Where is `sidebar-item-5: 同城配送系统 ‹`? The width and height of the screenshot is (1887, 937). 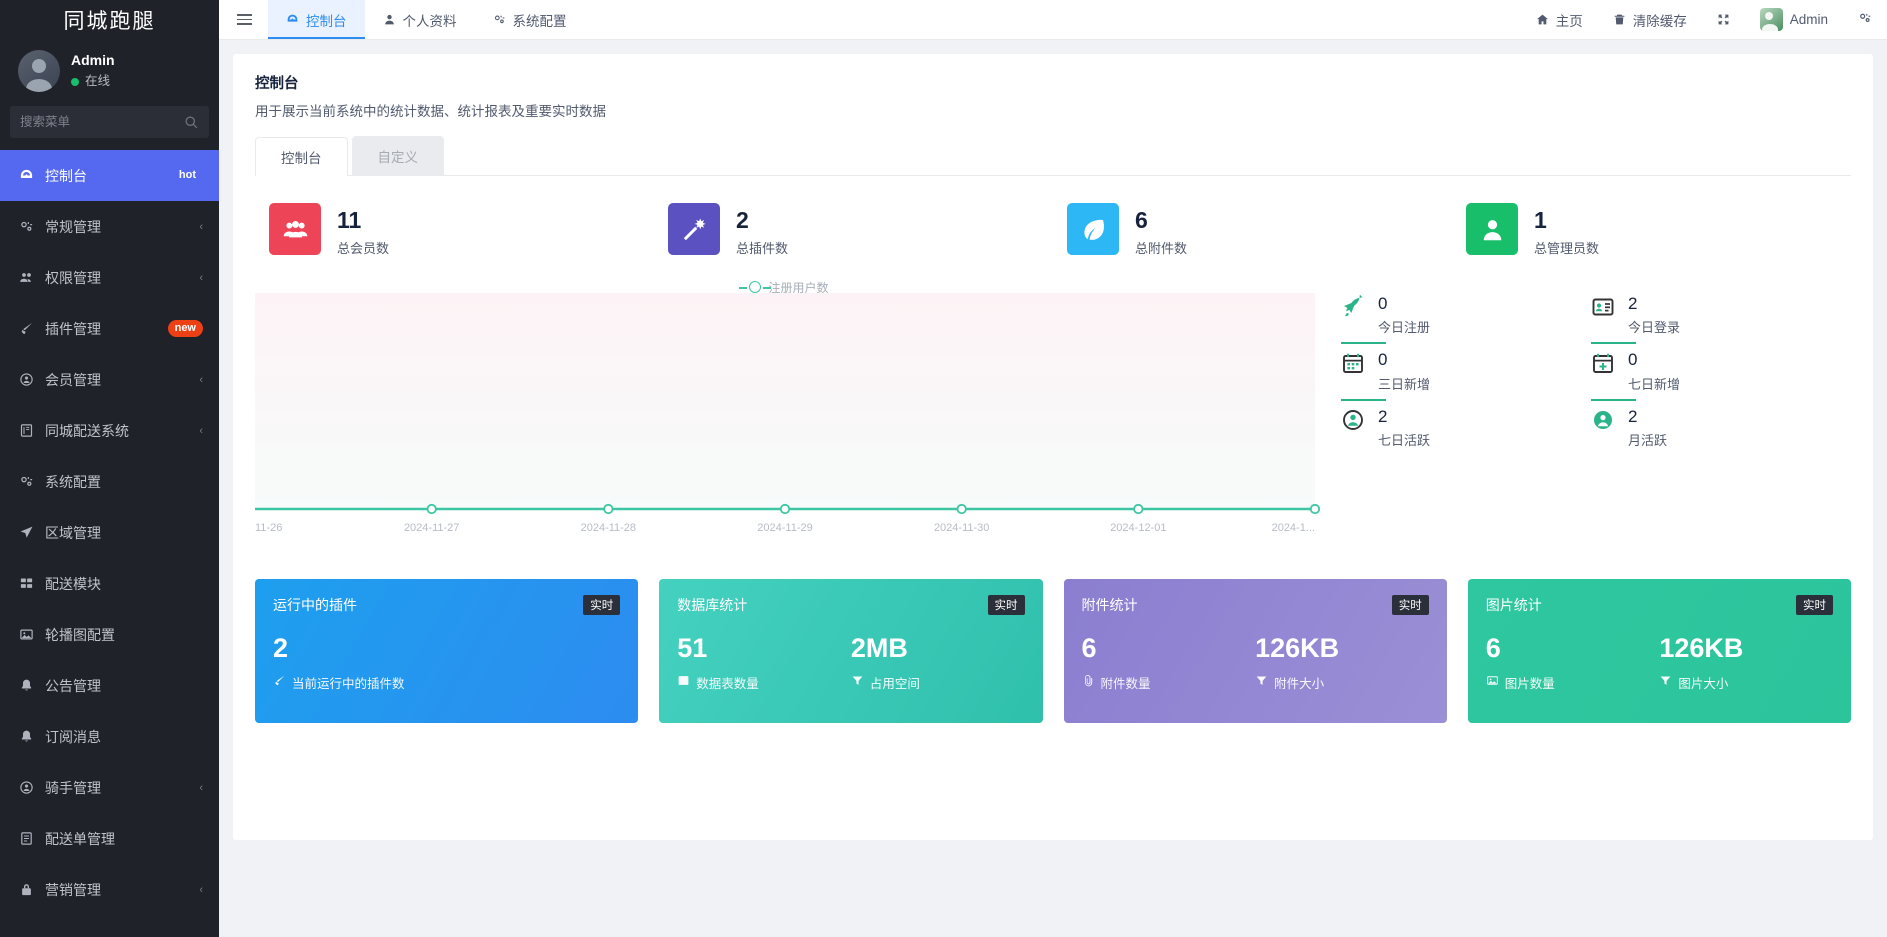
sidebar-item-5: 同城配送系统 ‹ is located at coordinates (109, 430).